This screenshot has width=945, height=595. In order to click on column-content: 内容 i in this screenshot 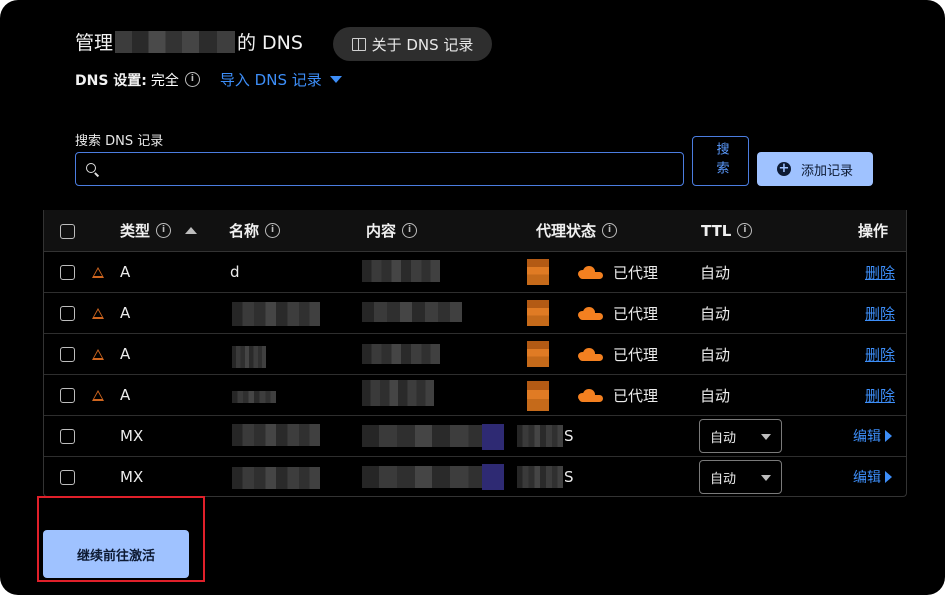, I will do `click(392, 230)`.